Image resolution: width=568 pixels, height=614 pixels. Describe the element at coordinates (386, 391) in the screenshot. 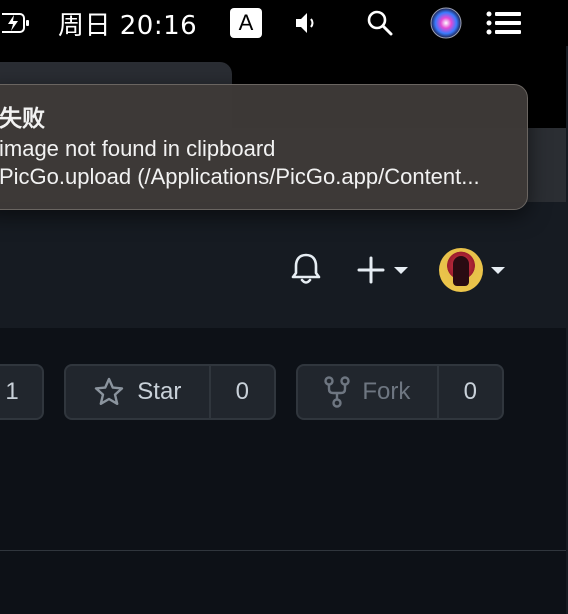

I see `fork-label: Fork` at that location.